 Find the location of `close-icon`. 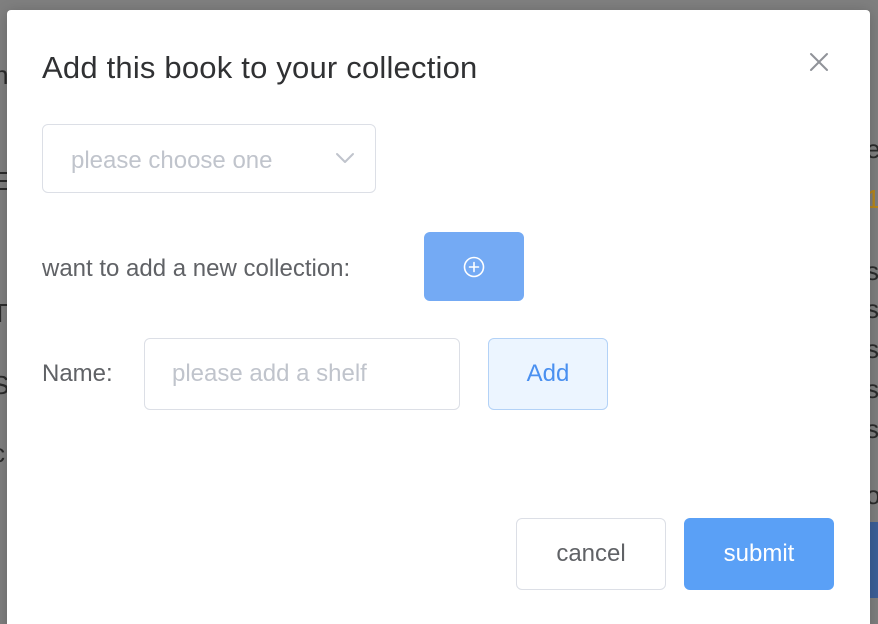

close-icon is located at coordinates (819, 62).